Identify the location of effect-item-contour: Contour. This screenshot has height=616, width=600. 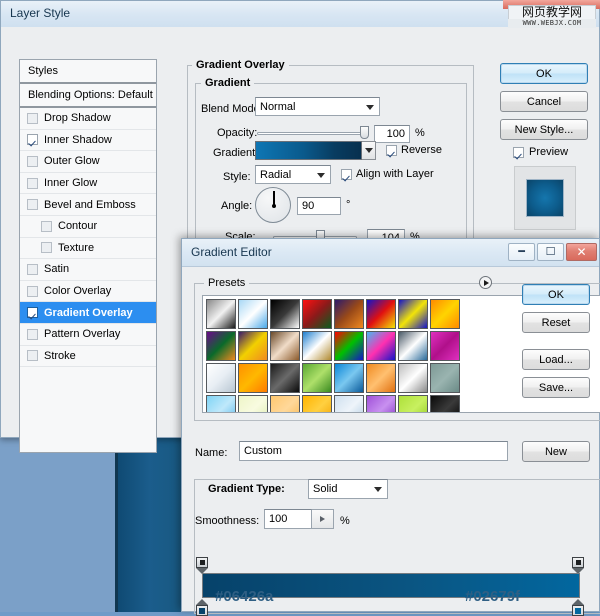
(88, 227).